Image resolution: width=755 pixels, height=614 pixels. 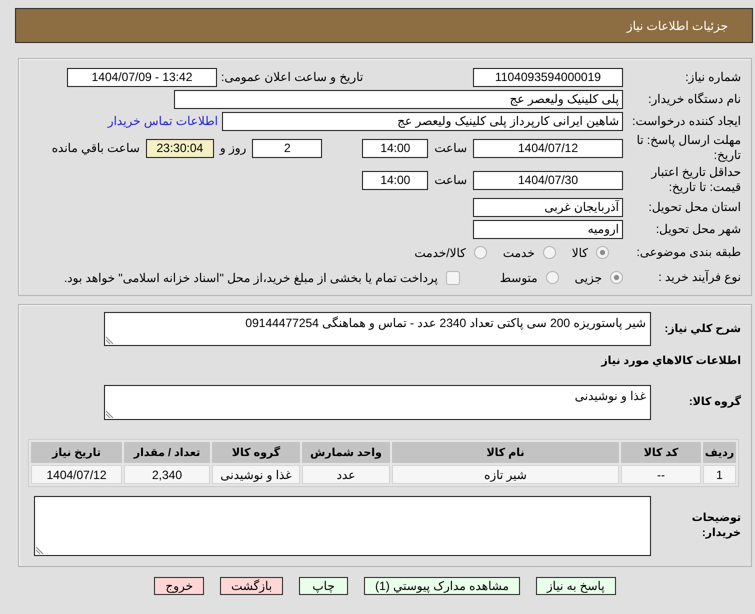 What do you see at coordinates (96, 148) in the screenshot?
I see `remaining-label: ساعت باقي مانده` at bounding box center [96, 148].